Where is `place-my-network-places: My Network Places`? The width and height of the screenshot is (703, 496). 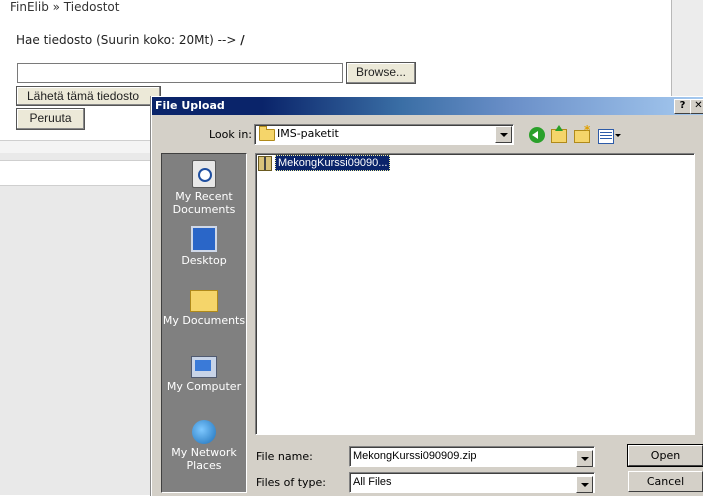 place-my-network-places: My Network Places is located at coordinates (204, 446).